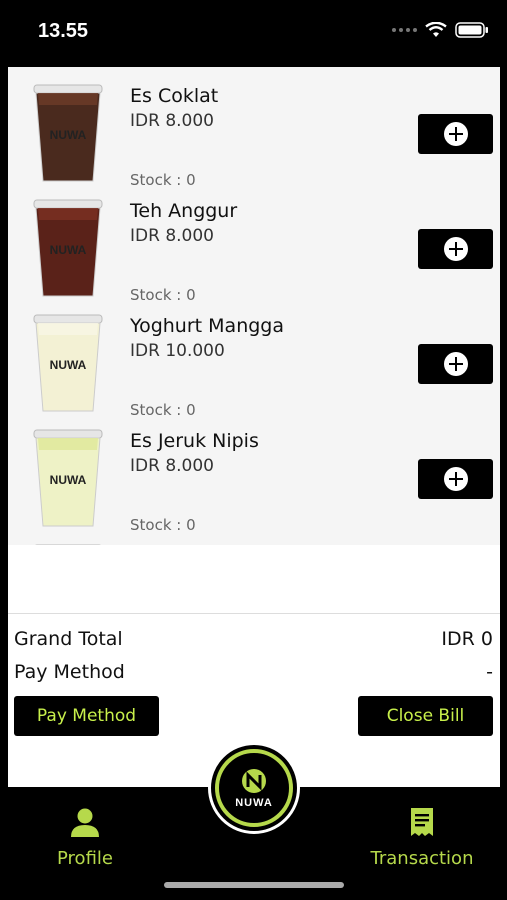 This screenshot has width=507, height=900. Describe the element at coordinates (85, 858) in the screenshot. I see `nav-profile-label: Profile` at that location.